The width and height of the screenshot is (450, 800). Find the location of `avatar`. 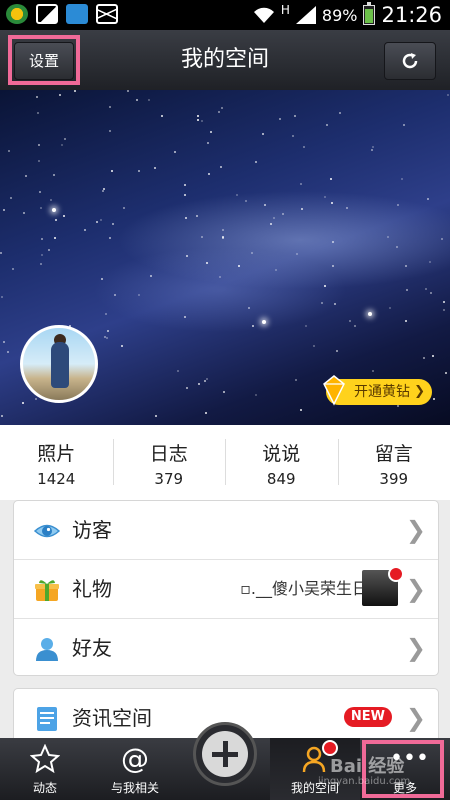

avatar is located at coordinates (59, 364).